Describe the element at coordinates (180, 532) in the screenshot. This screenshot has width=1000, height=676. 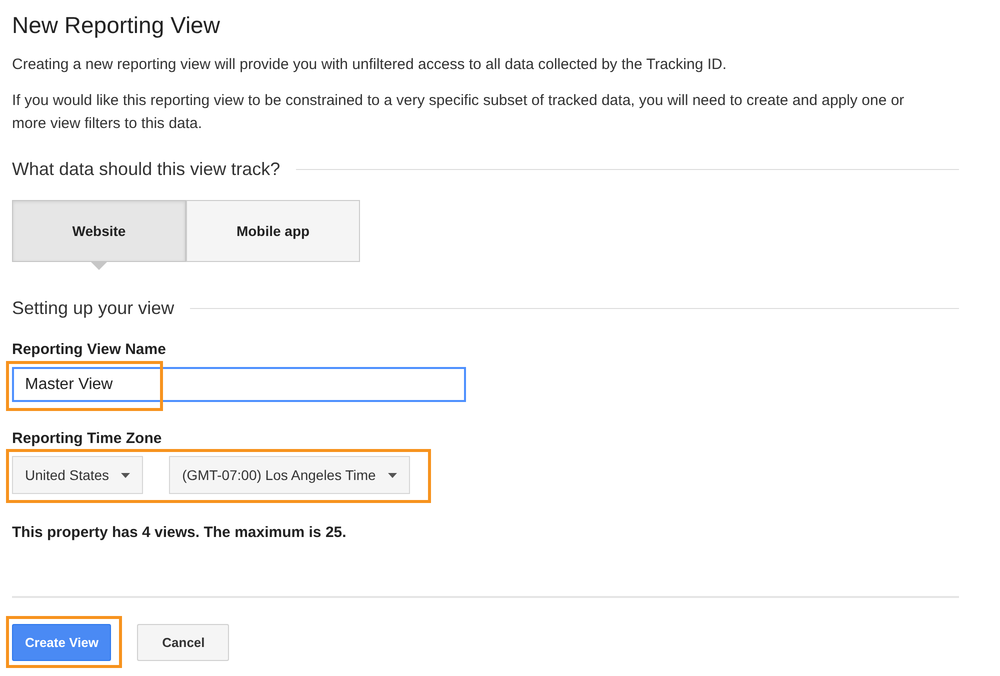
I see `view-count-note: This property has 4 views. The maximum is 25.` at that location.